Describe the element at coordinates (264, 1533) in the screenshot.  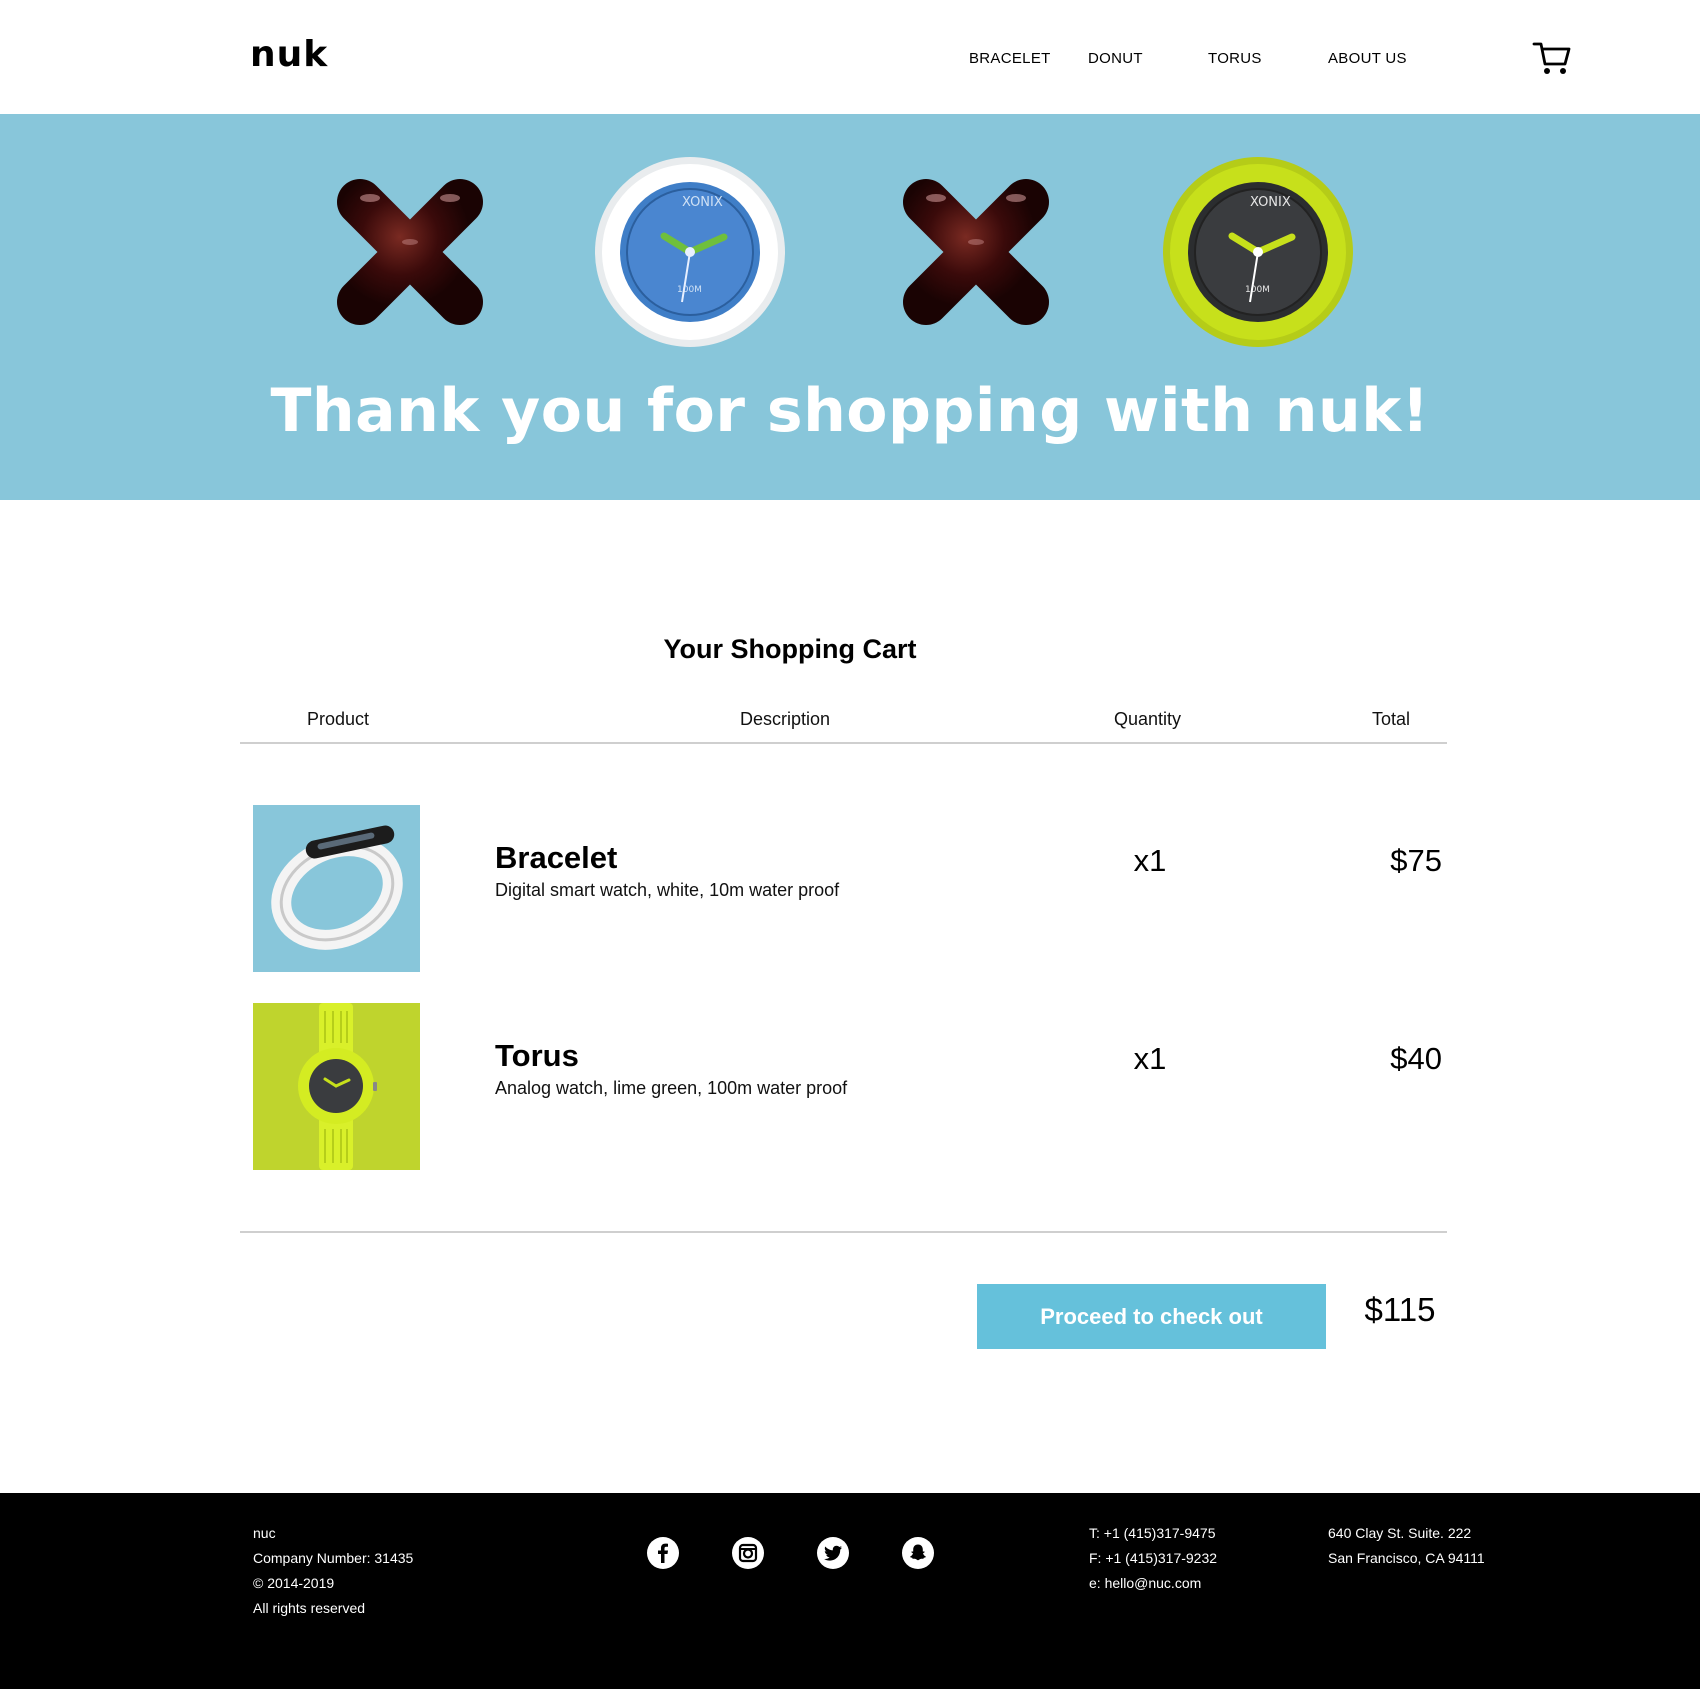
I see `footer-company-name: nuc` at that location.